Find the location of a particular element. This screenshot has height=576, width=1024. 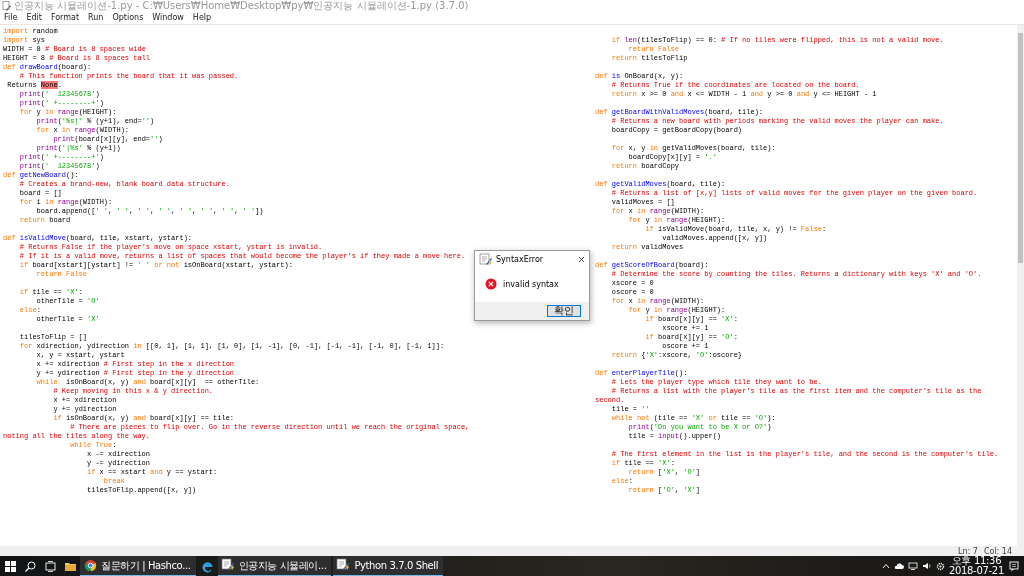

scrollbar is located at coordinates (1020, 285).